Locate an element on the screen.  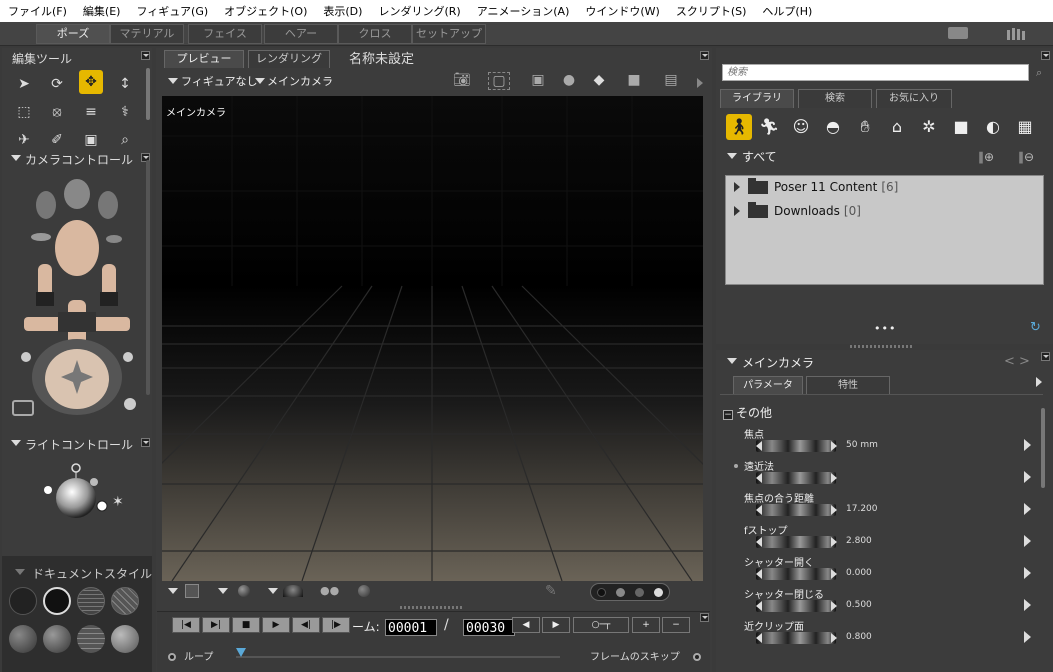
ground-shadow-icon is located at coordinates (364, 591).